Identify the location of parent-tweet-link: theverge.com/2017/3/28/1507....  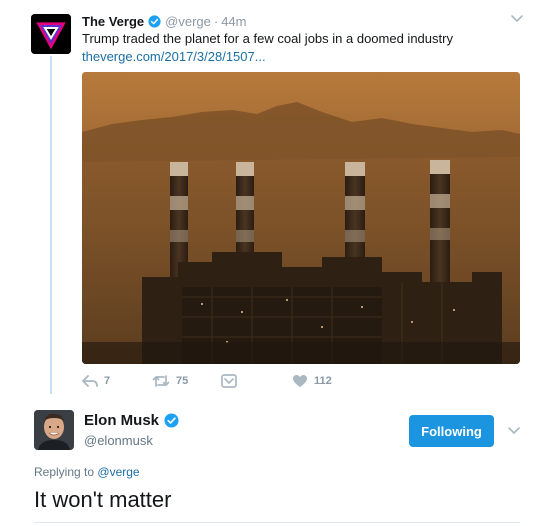
(174, 56).